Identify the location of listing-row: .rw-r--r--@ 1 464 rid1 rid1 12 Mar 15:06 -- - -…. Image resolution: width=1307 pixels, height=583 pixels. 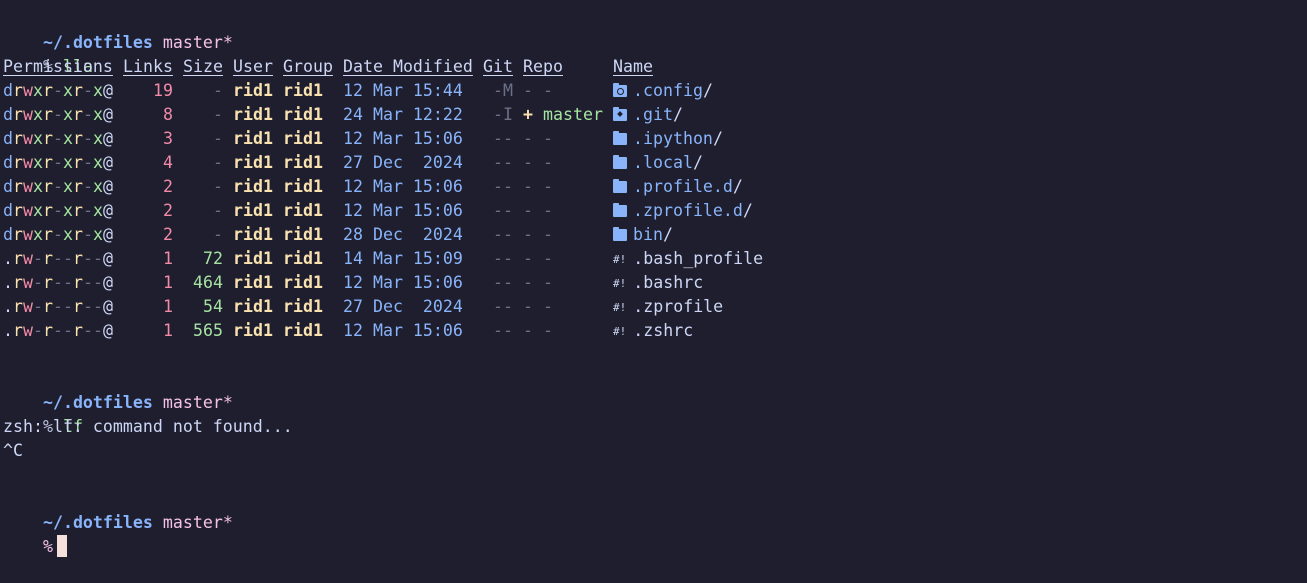
(653, 283).